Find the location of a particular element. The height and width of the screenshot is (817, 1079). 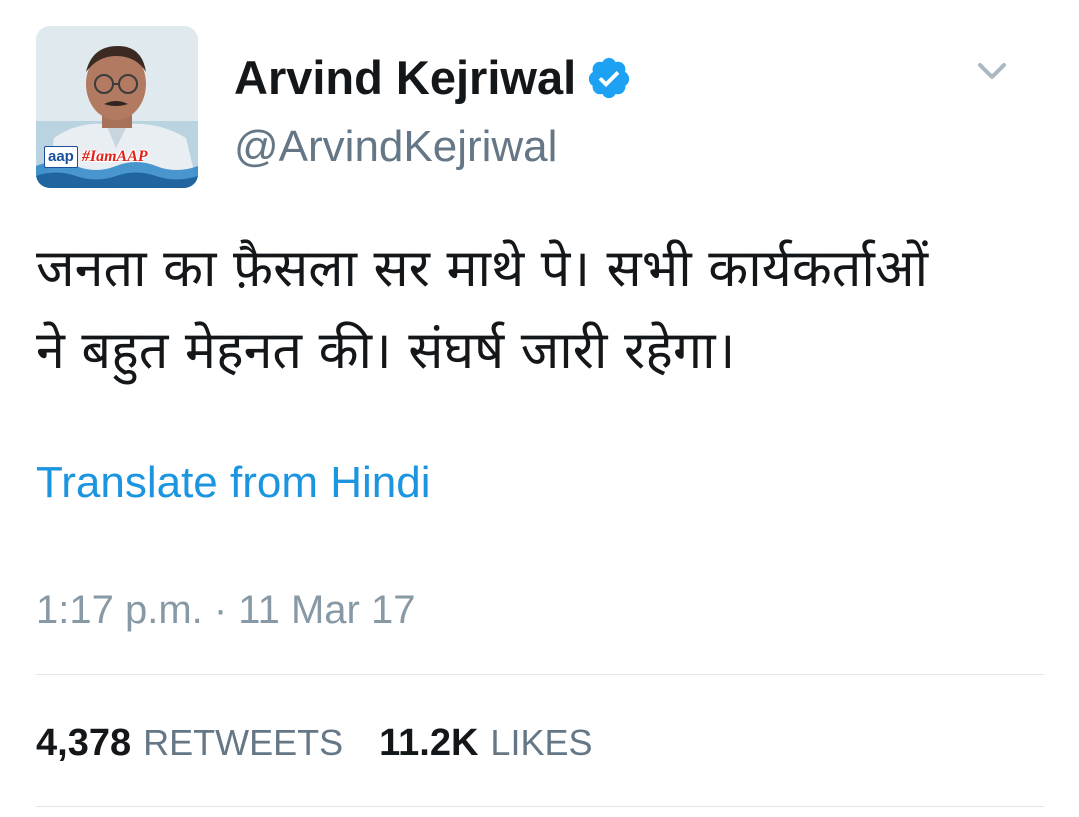

chevron-down-icon is located at coordinates (992, 71).